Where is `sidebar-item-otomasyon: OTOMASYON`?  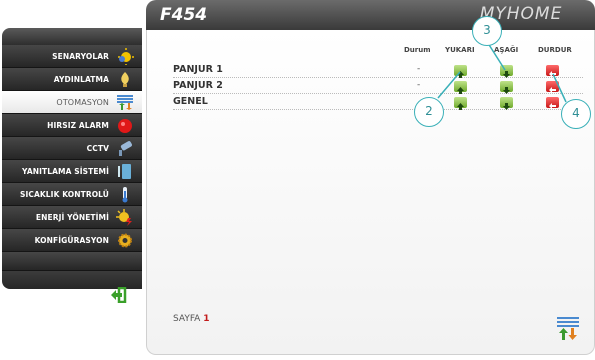 sidebar-item-otomasyon: OTOMASYON is located at coordinates (72, 102).